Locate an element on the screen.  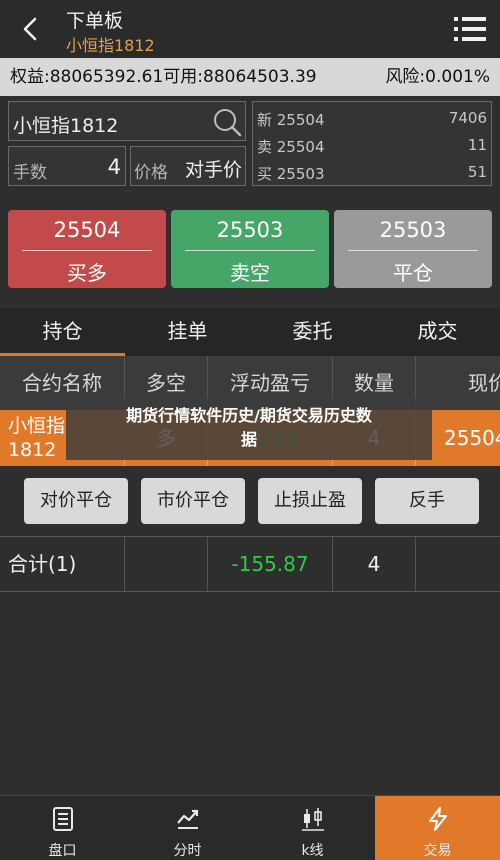
tab-pending: 挂单 is located at coordinates (187, 332).